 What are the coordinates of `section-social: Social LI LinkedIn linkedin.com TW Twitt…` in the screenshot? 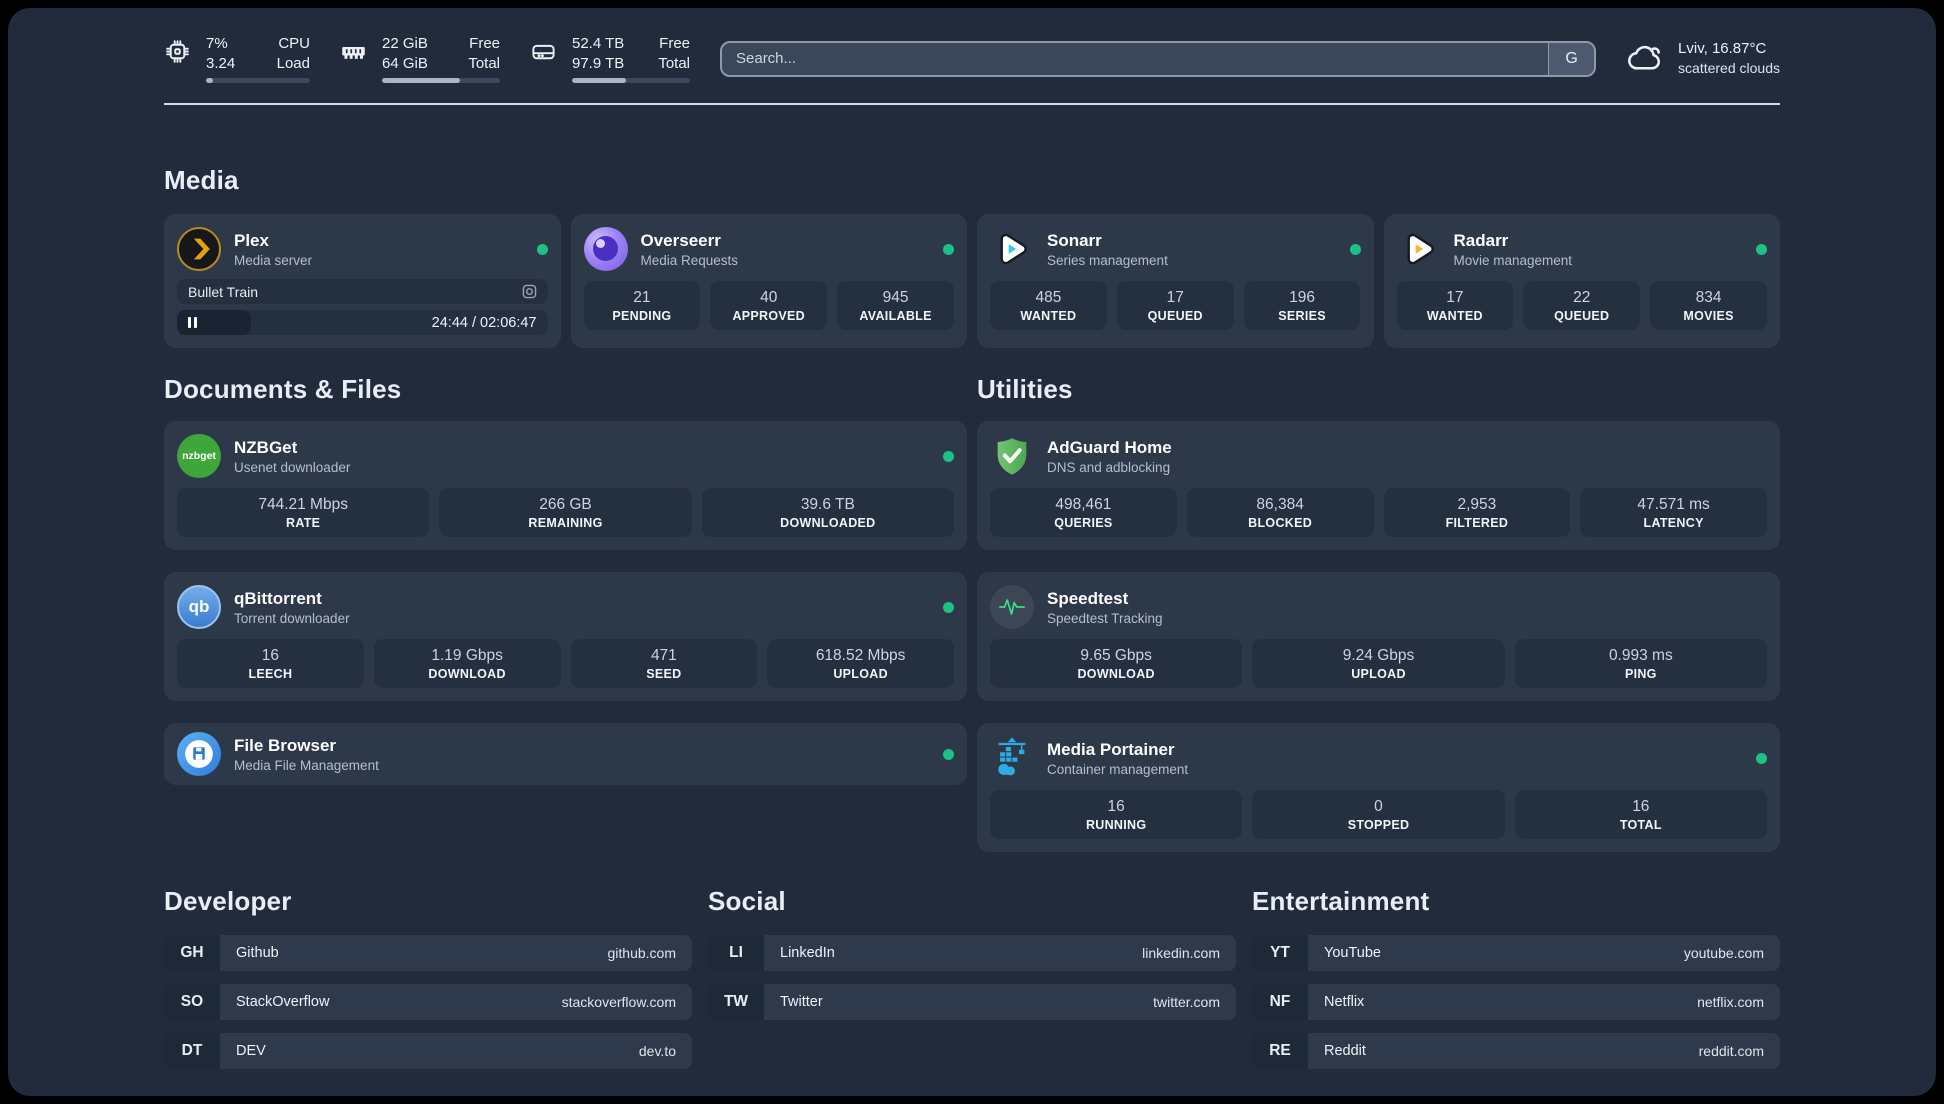 It's located at (972, 977).